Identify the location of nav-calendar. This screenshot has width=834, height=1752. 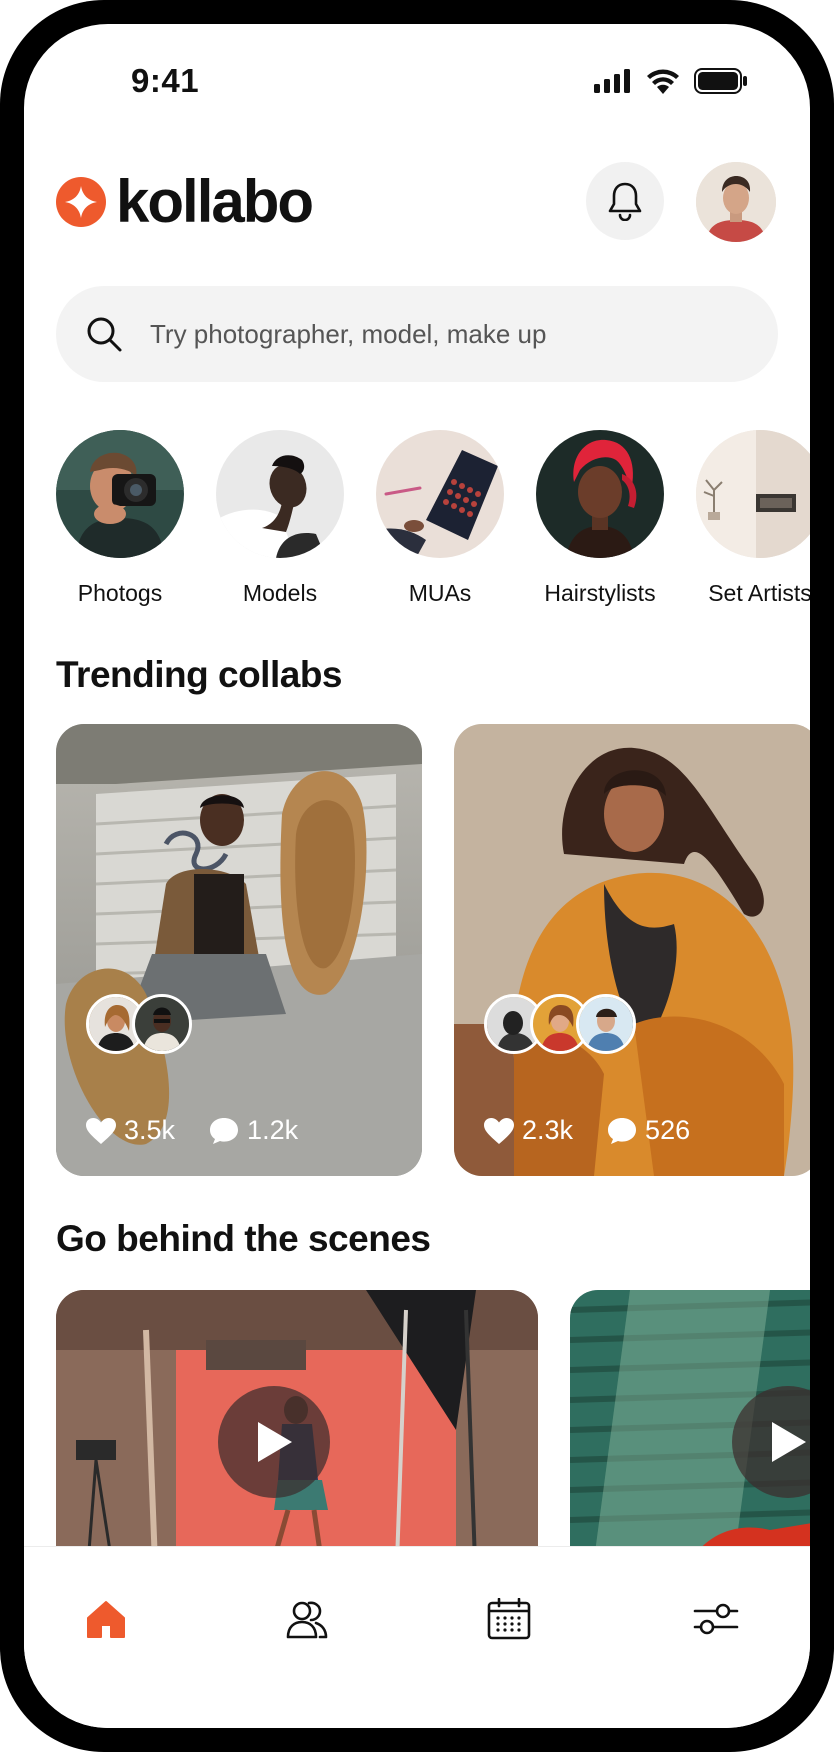
(509, 1619).